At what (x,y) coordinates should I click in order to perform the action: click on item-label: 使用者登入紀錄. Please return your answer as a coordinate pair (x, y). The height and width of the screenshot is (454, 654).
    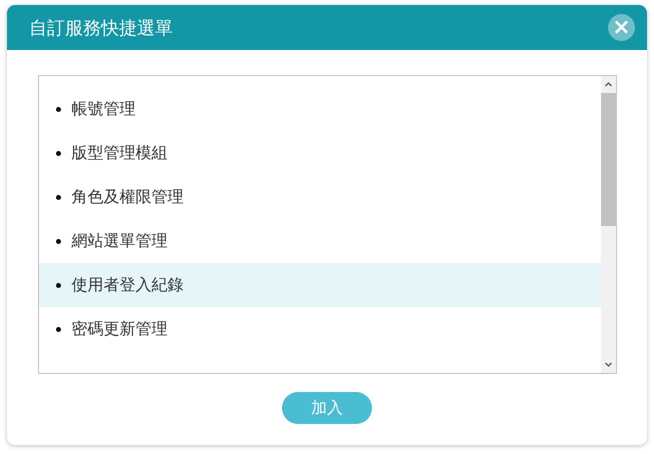
    Looking at the image, I should click on (128, 285).